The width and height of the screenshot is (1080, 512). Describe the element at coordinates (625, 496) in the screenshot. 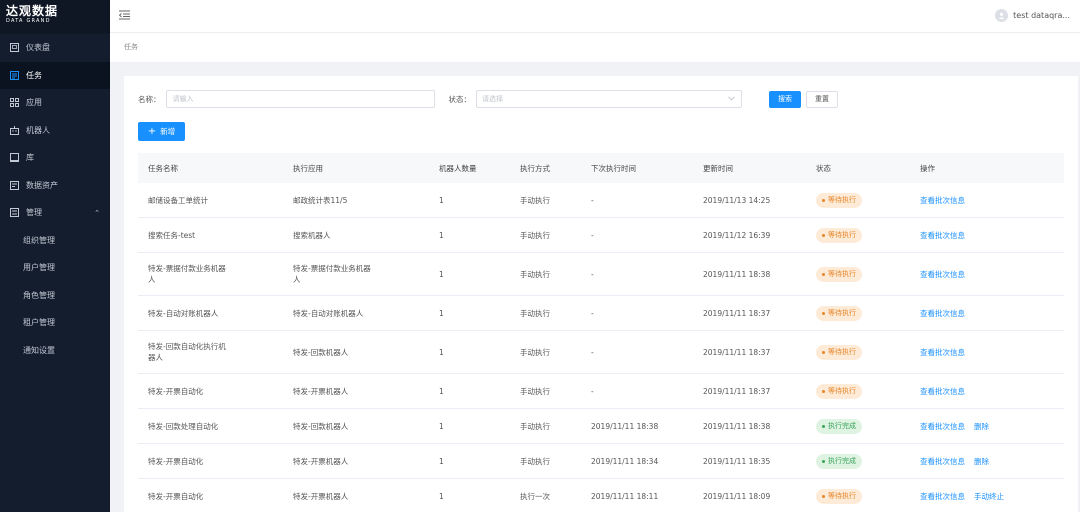

I see `next-run-cell: 2019/11/11 18:11` at that location.